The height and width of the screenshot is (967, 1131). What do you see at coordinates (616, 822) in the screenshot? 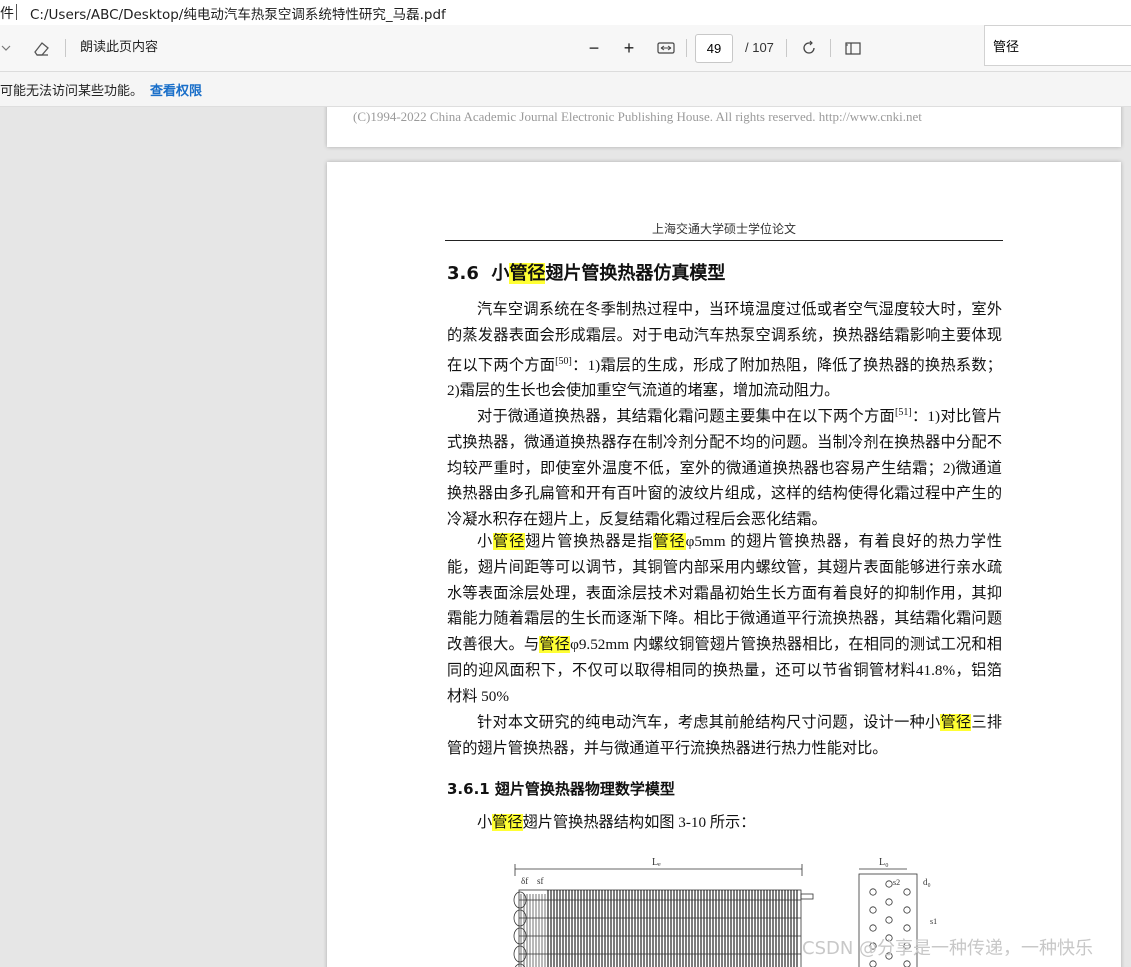
I see `figure-intro: 小管径翅片管换热器结构如图 3-10 所示：` at bounding box center [616, 822].